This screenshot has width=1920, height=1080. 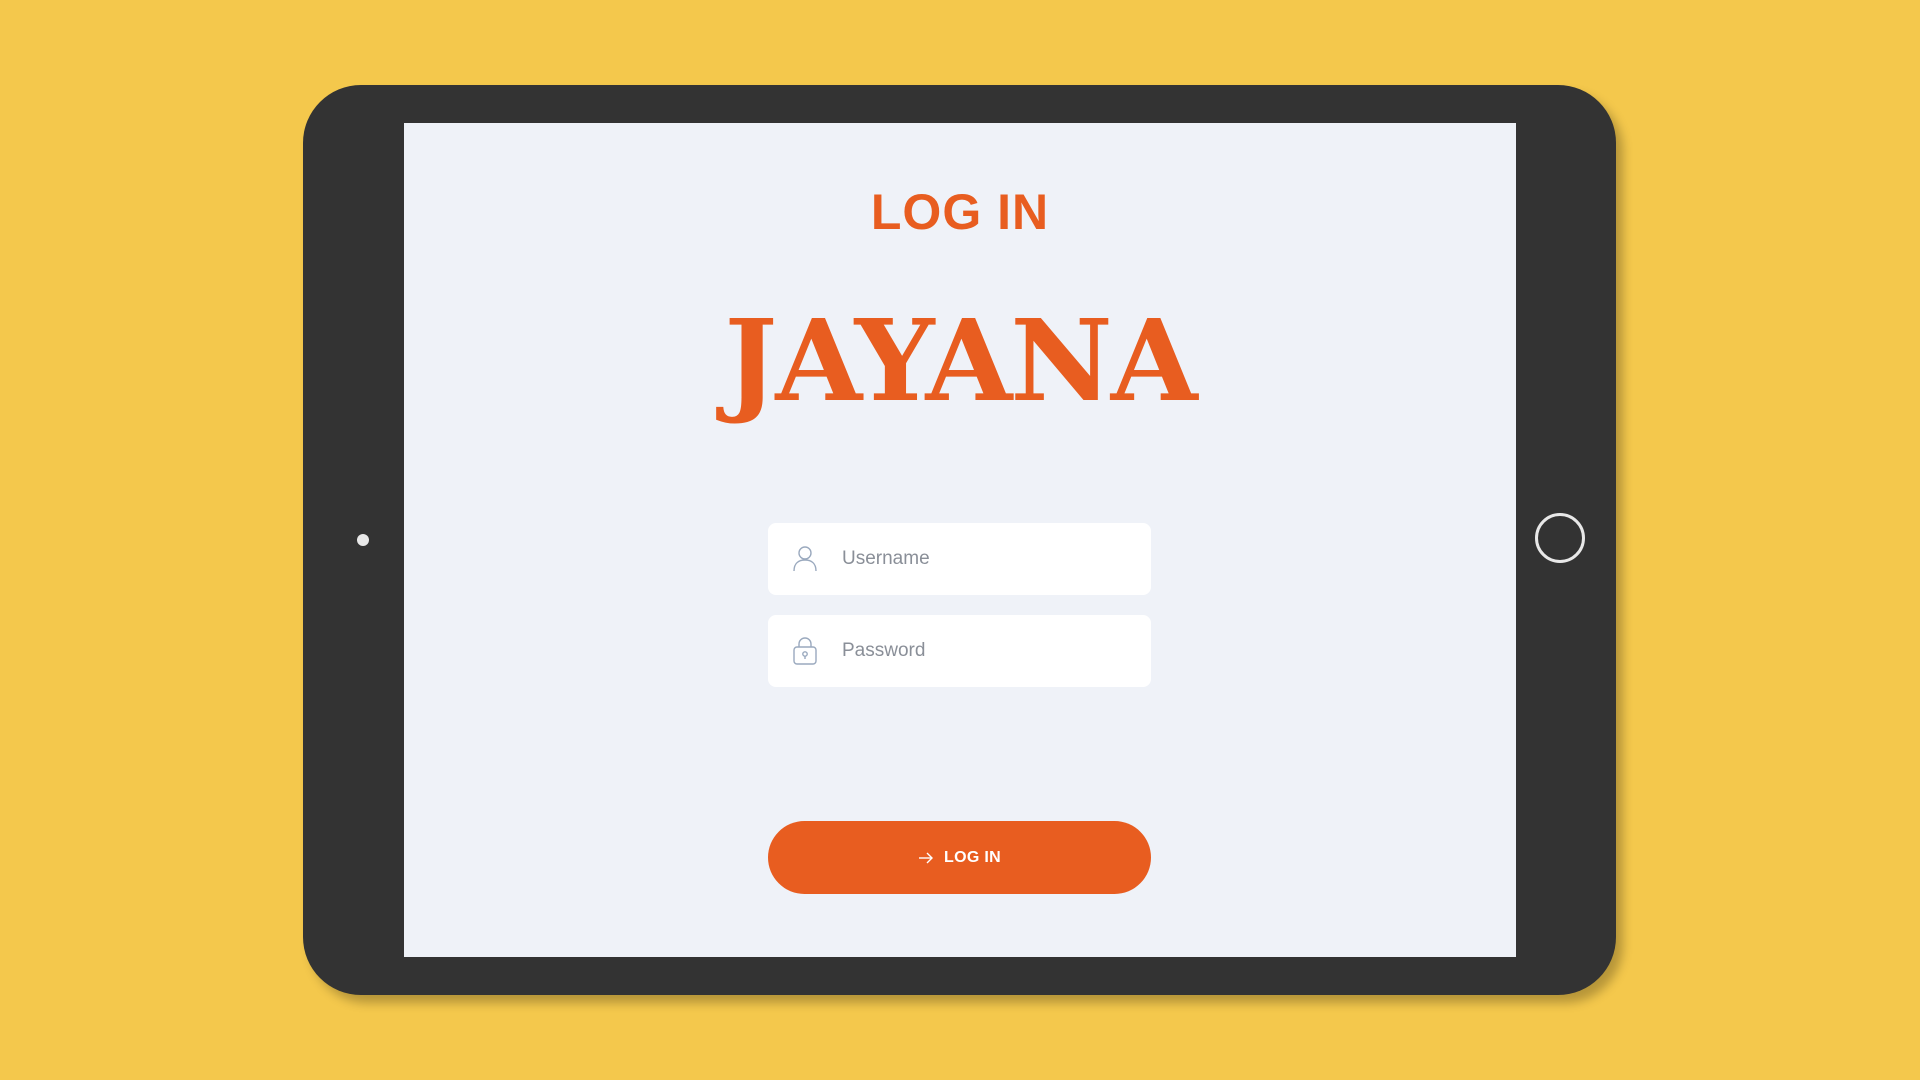 What do you see at coordinates (987, 559) in the screenshot?
I see `username-input` at bounding box center [987, 559].